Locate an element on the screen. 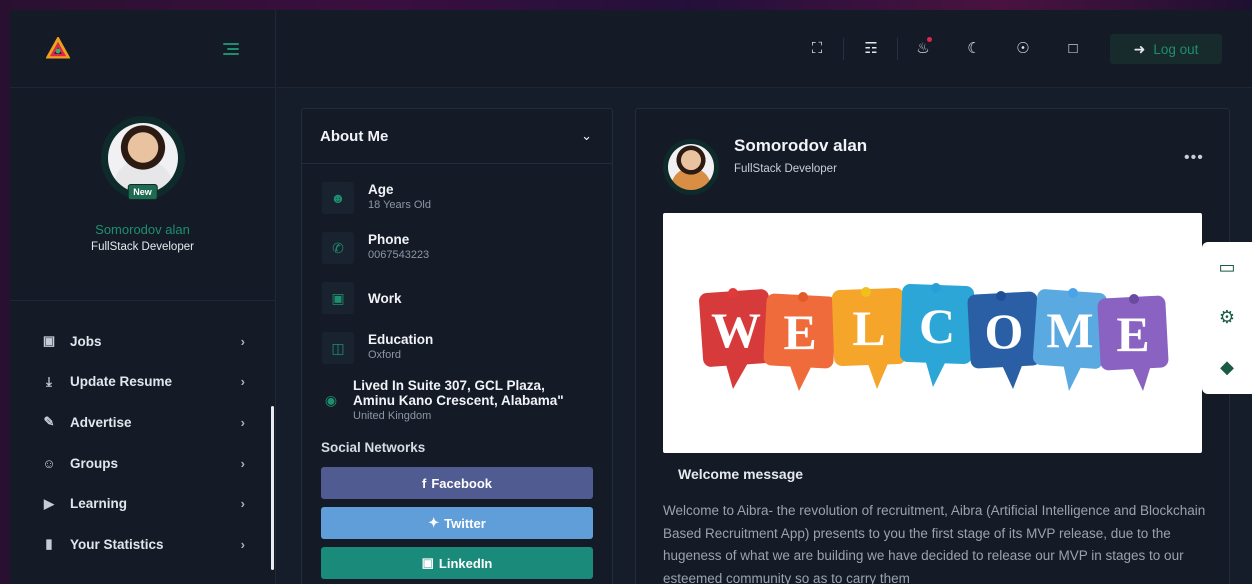 The width and height of the screenshot is (1252, 584). sidebar-item-update-resume: ⤓ Update Resume › is located at coordinates (142, 382).